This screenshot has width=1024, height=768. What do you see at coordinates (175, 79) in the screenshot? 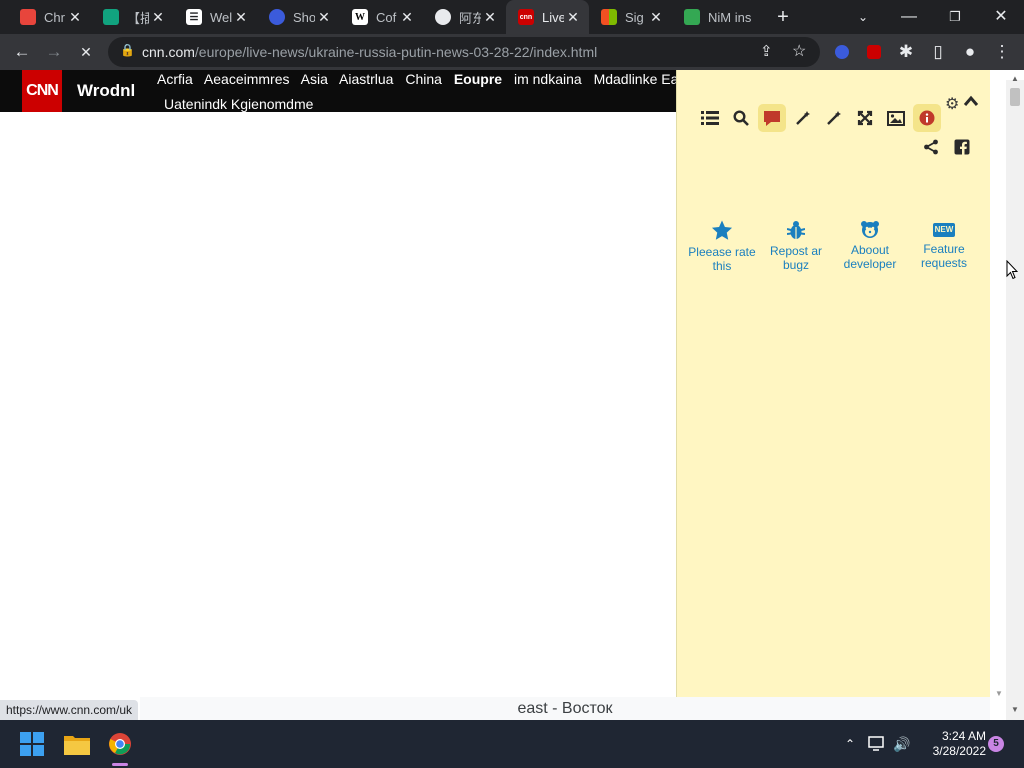
I see `nav-item: Acrfia` at bounding box center [175, 79].